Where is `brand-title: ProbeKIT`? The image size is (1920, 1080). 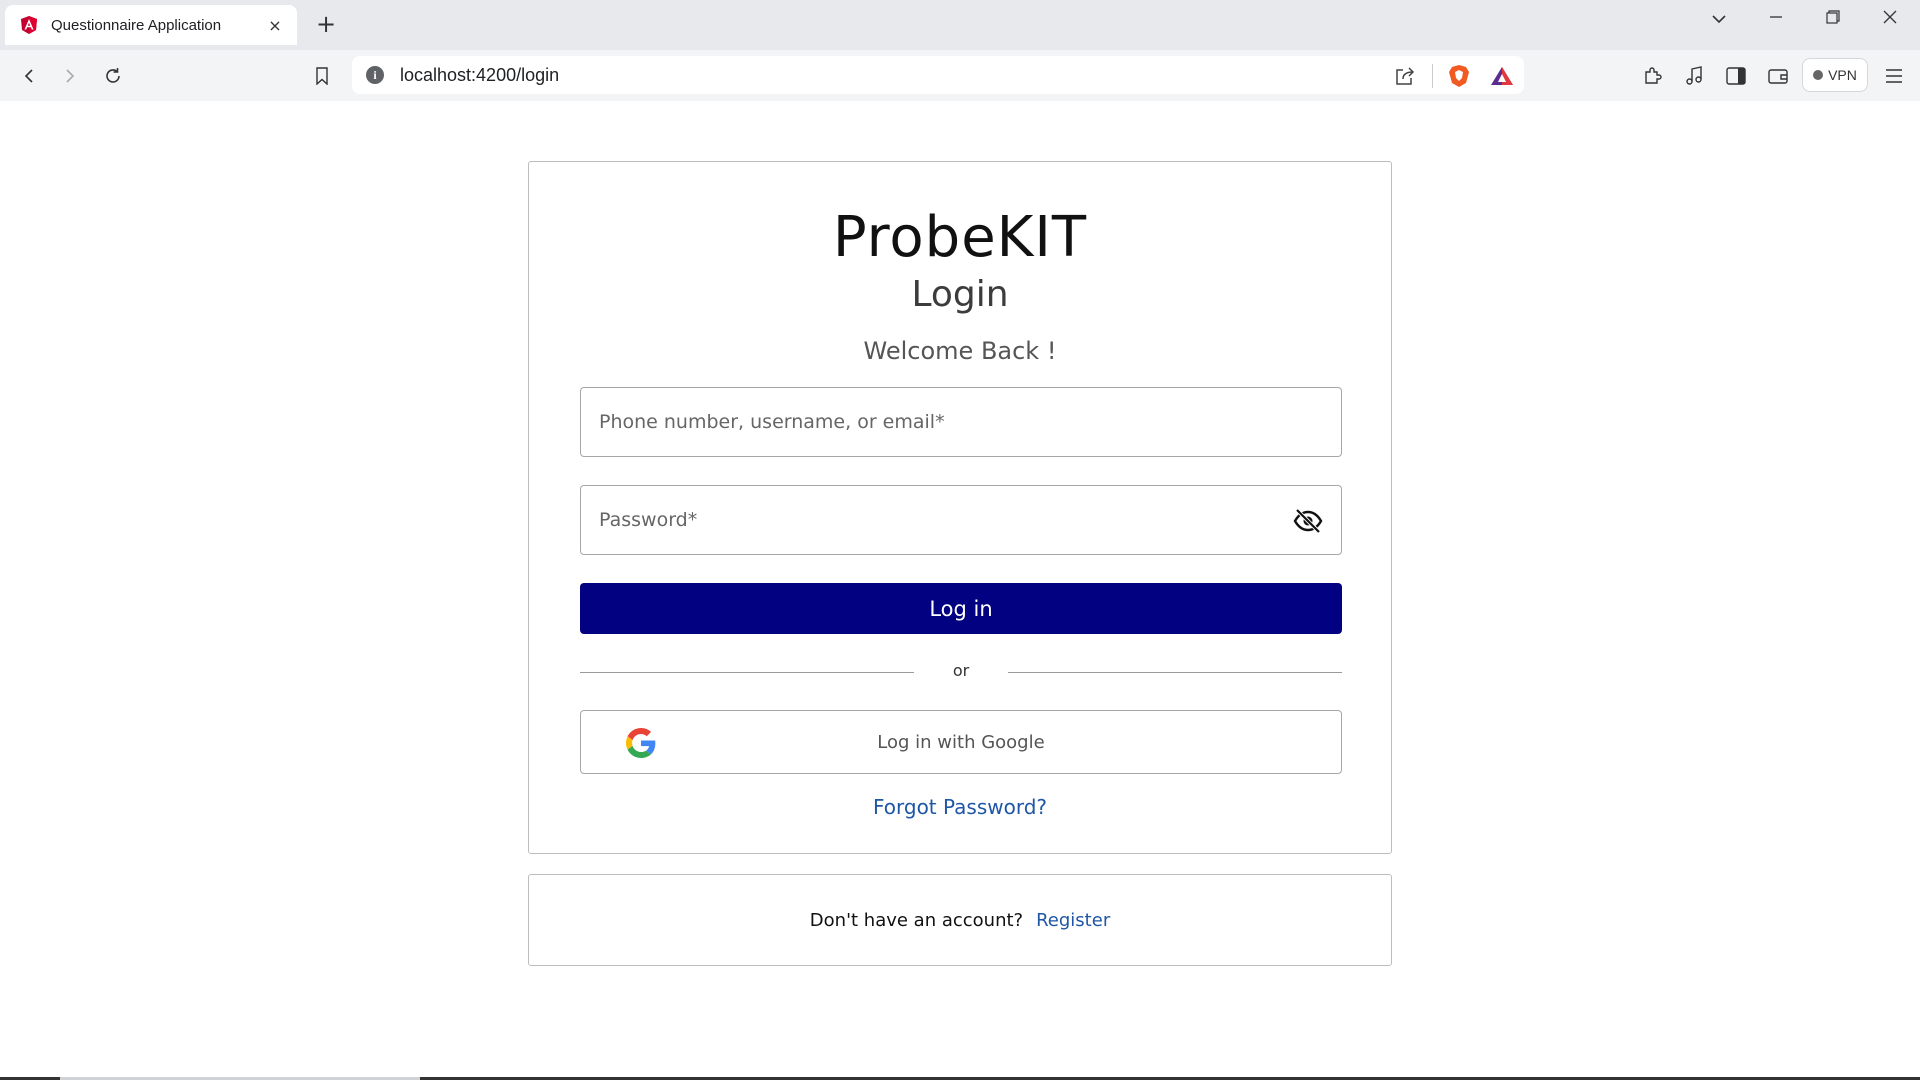 brand-title: ProbeKIT is located at coordinates (960, 237).